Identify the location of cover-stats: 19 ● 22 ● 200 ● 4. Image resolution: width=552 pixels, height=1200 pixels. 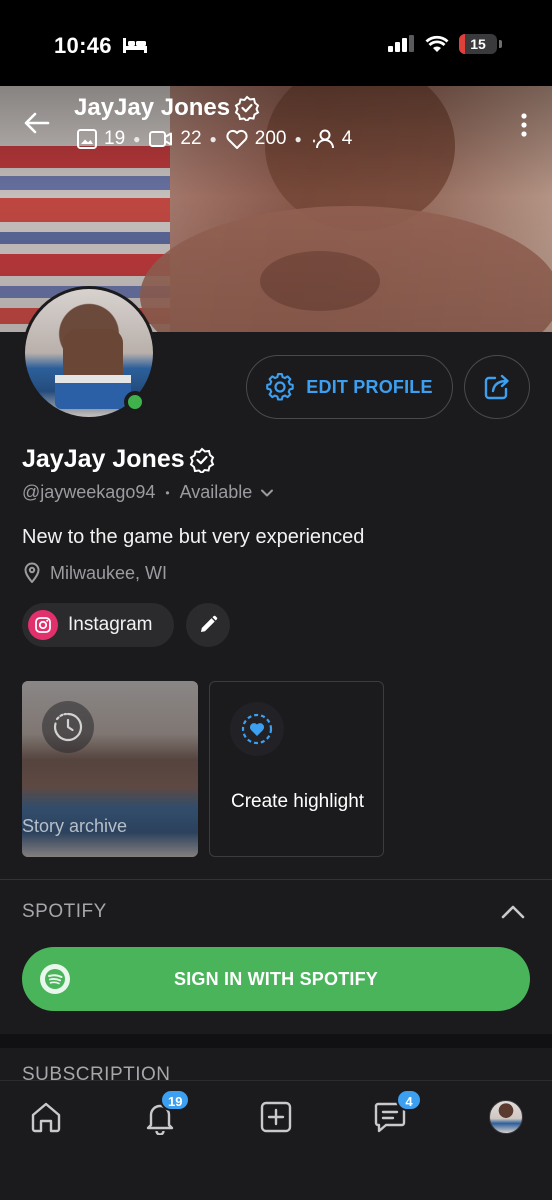
(214, 139).